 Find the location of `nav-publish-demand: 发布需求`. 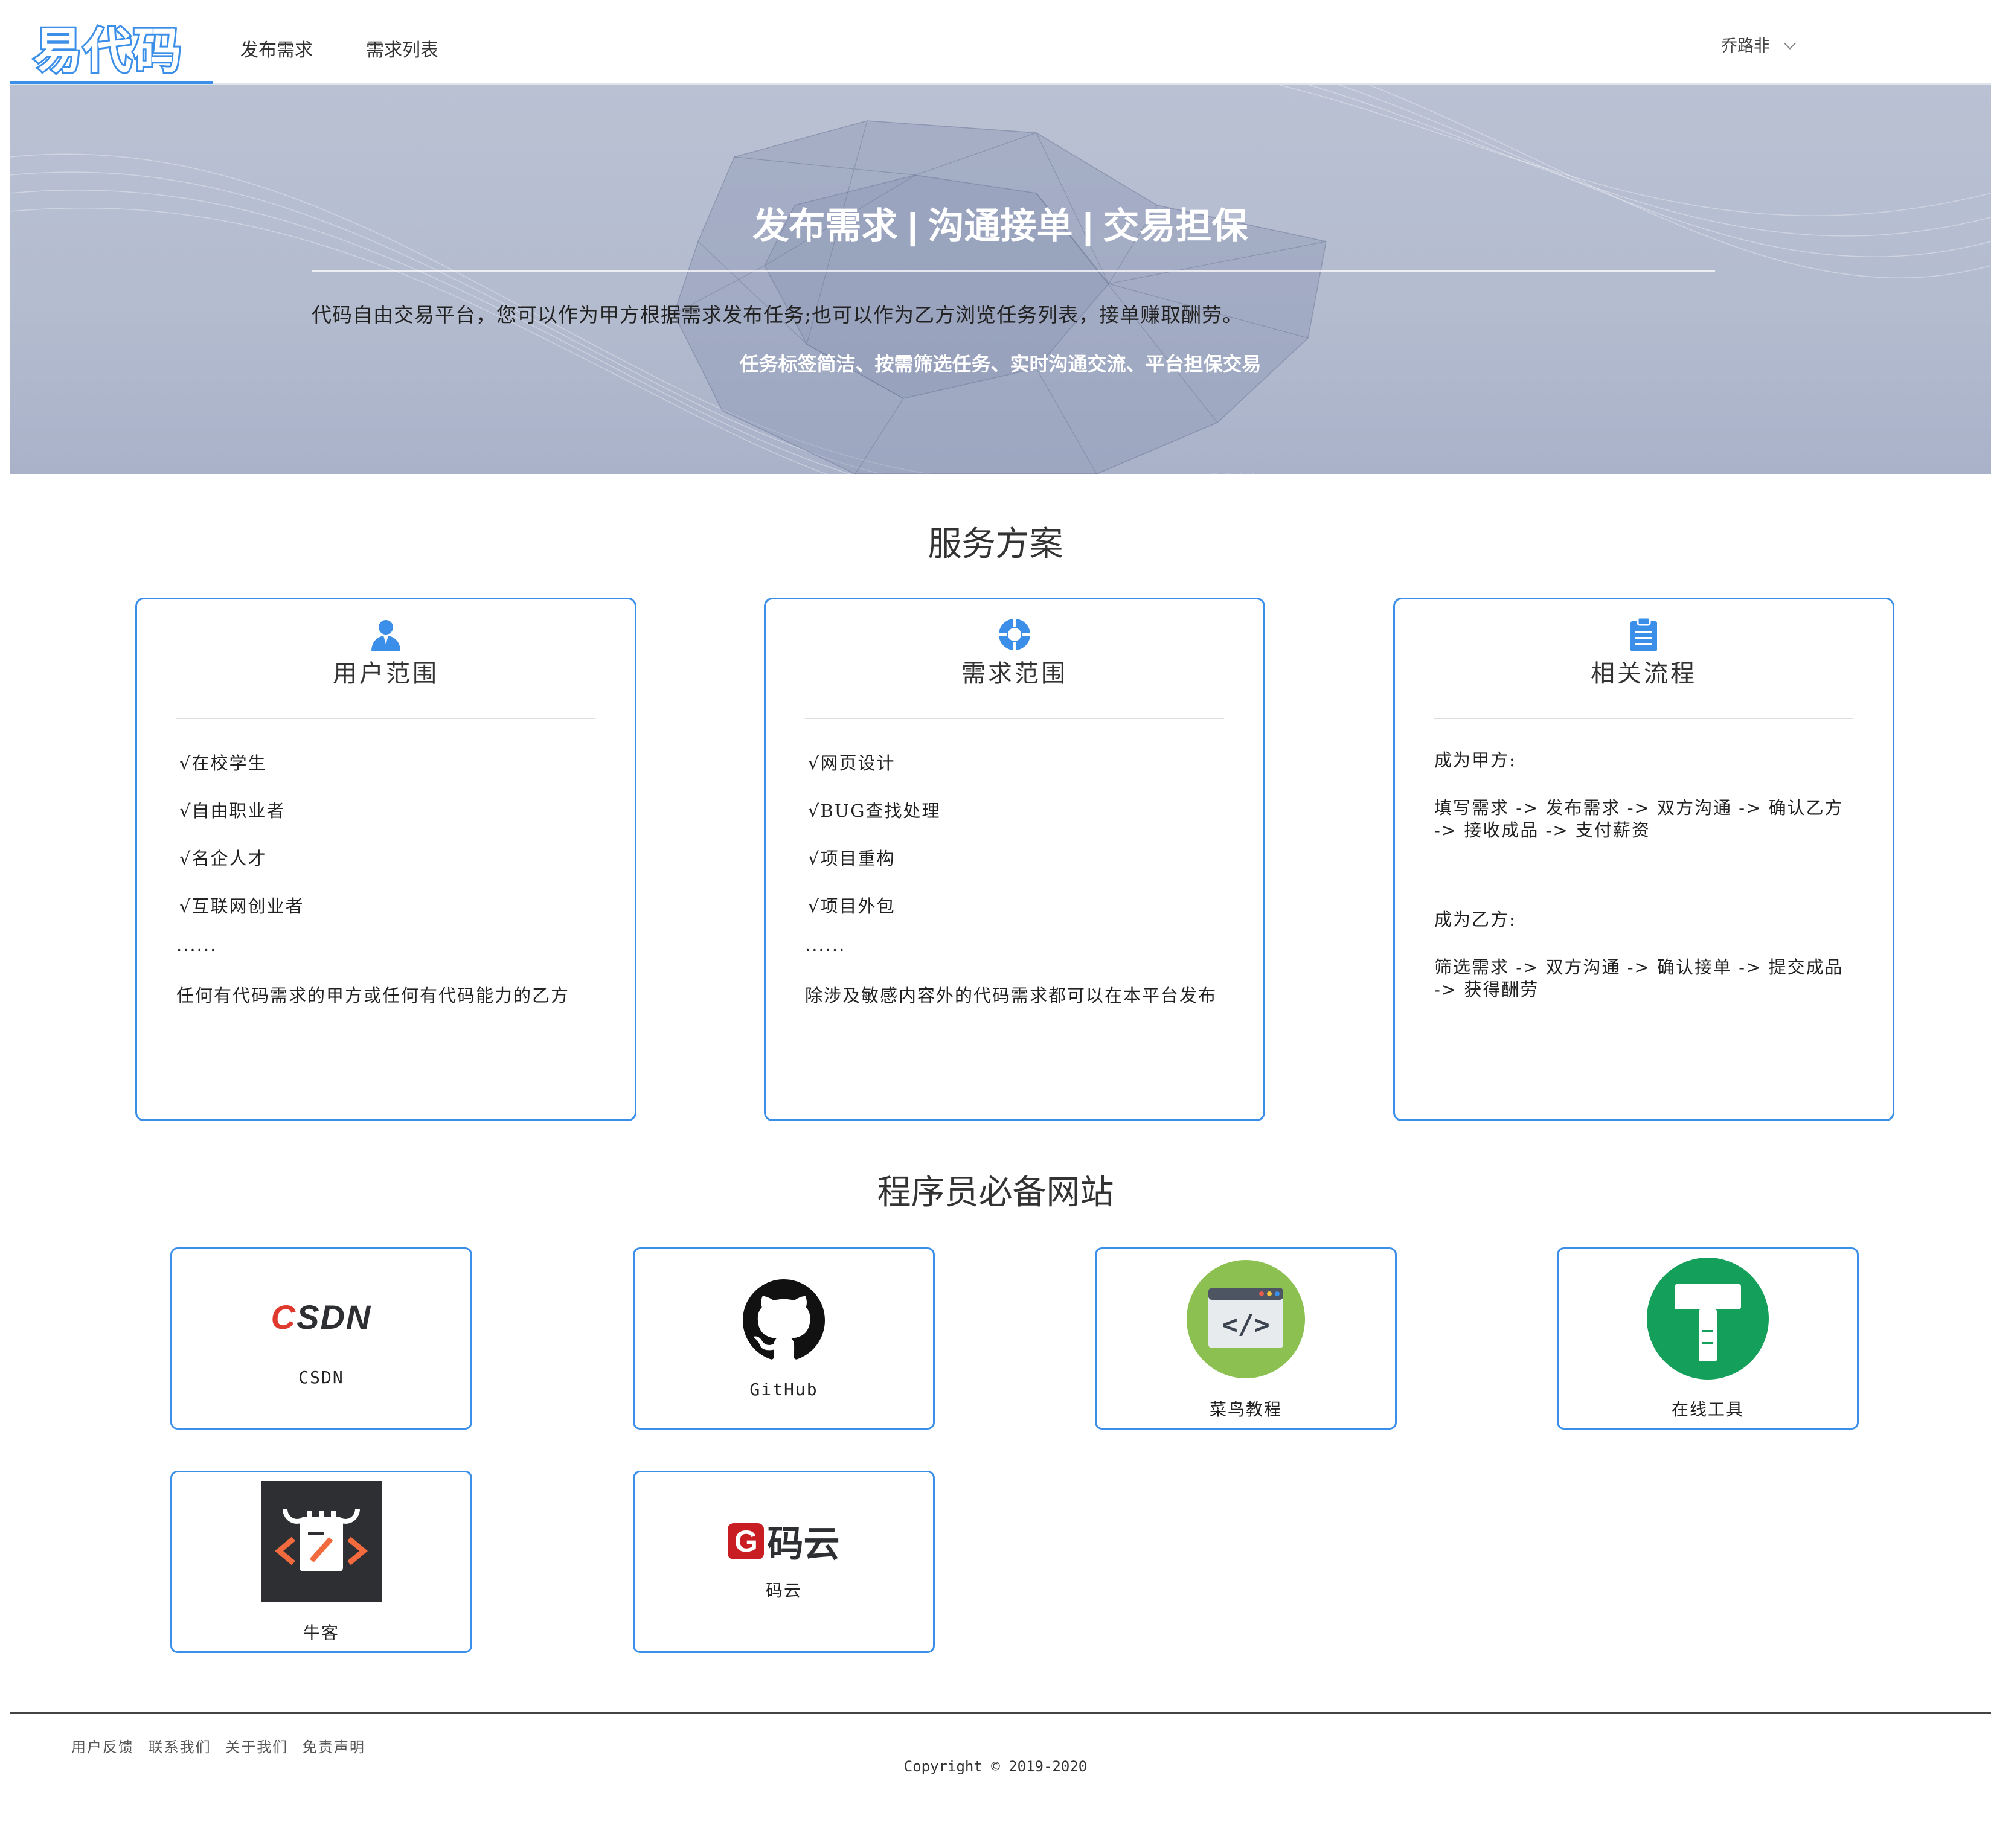

nav-publish-demand: 发布需求 is located at coordinates (276, 48).